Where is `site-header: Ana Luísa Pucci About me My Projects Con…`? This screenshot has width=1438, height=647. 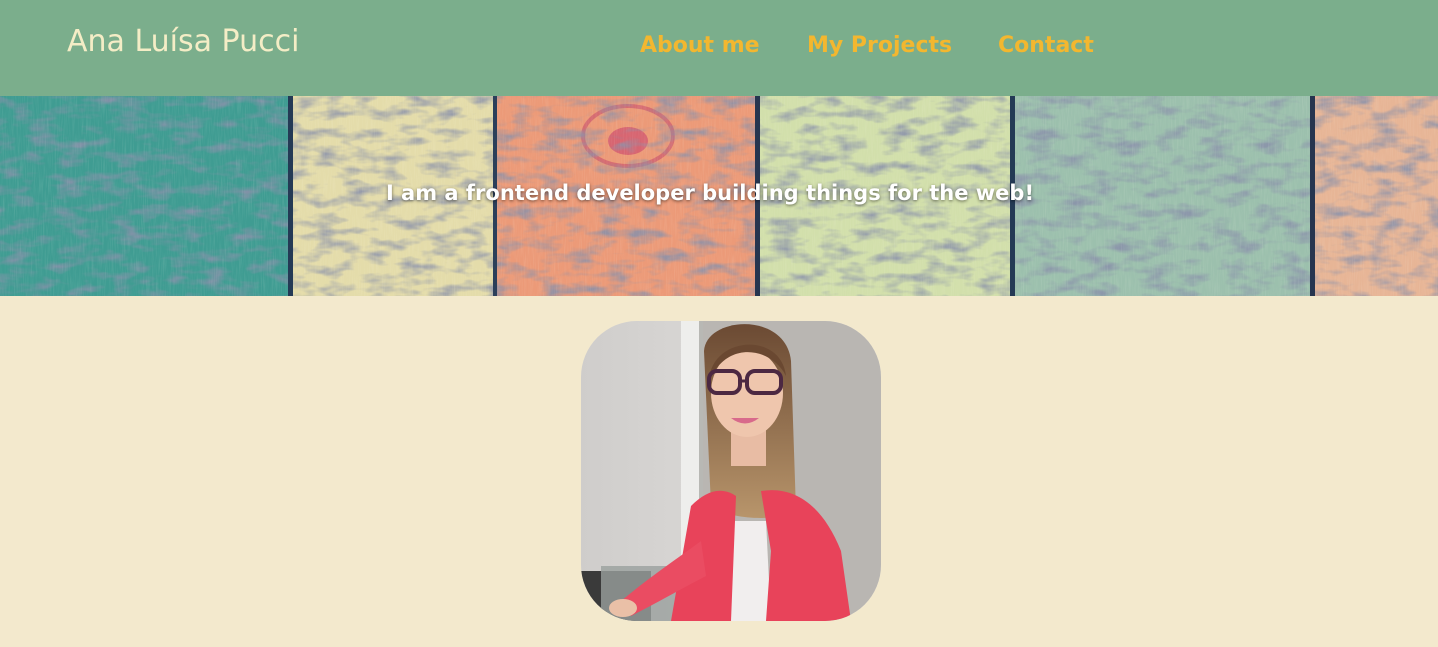
site-header: Ana Luísa Pucci About me My Projects Con… is located at coordinates (719, 48).